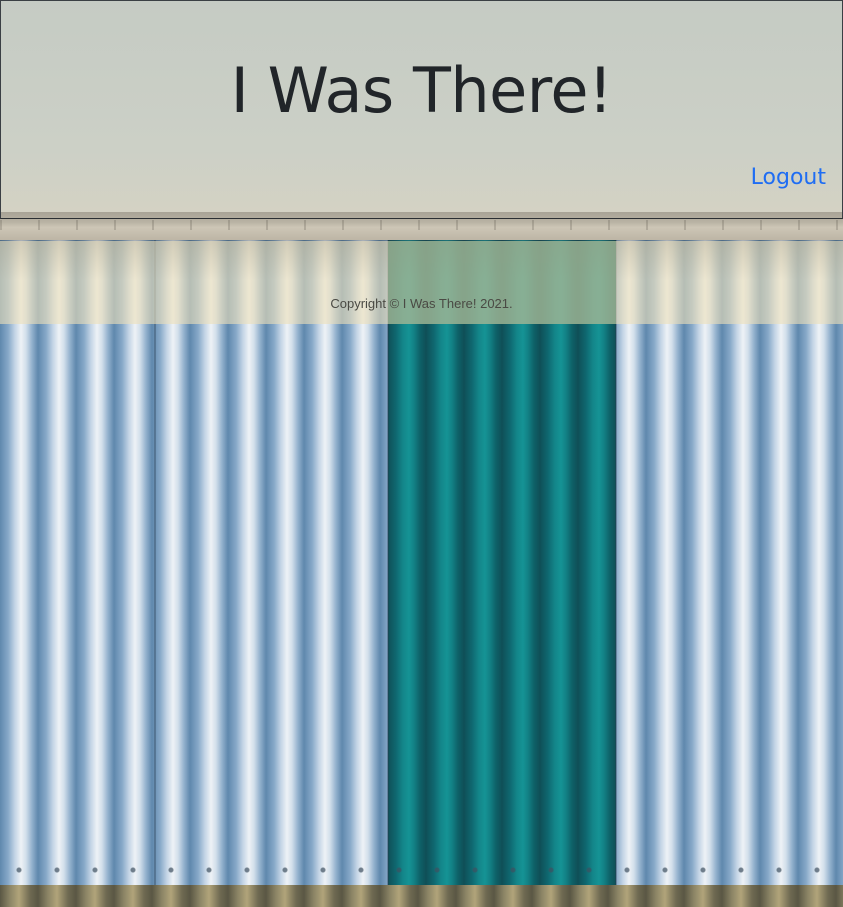 Image resolution: width=843 pixels, height=907 pixels. Describe the element at coordinates (421, 870) in the screenshot. I see `background-rivets` at that location.